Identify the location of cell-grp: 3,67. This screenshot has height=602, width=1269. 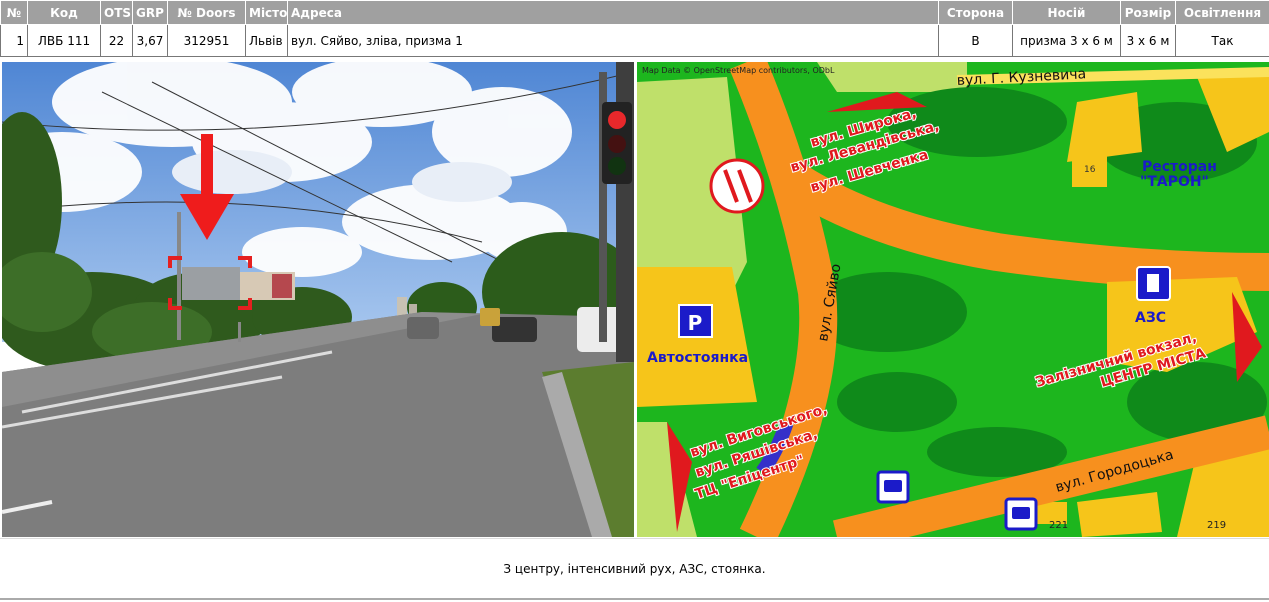
(150, 40).